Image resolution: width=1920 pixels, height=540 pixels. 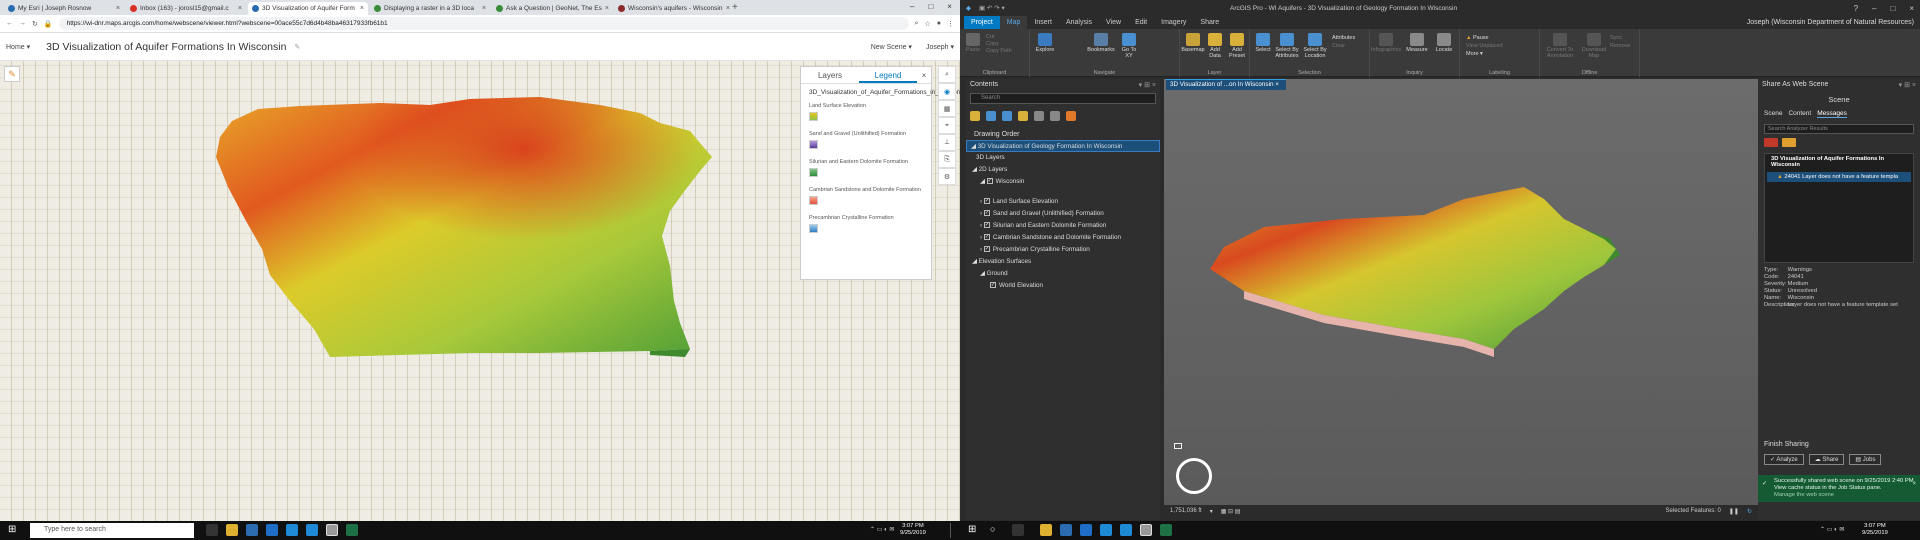 I want to click on bookmarks-button: Bookmarks, so click(x=1101, y=43).